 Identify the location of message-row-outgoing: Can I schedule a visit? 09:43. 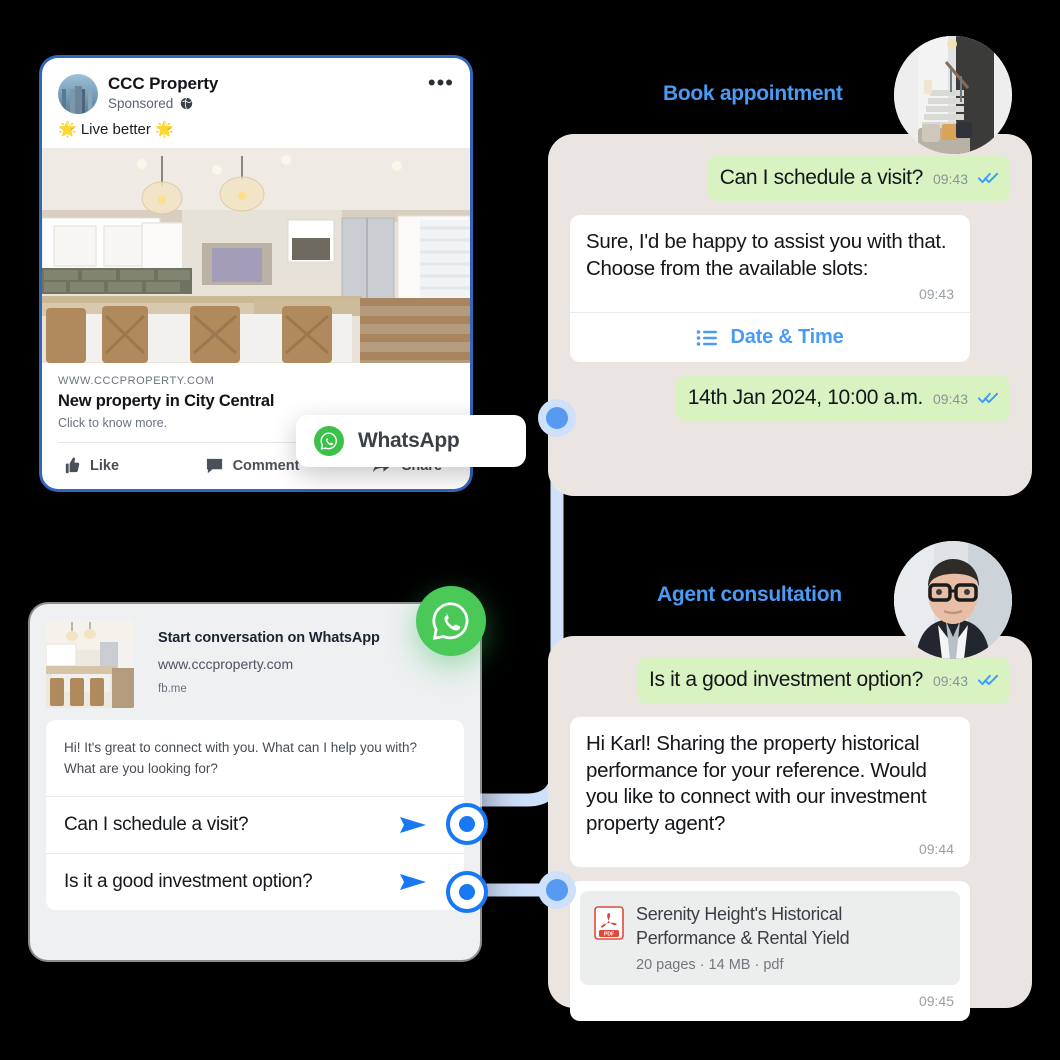
(790, 178).